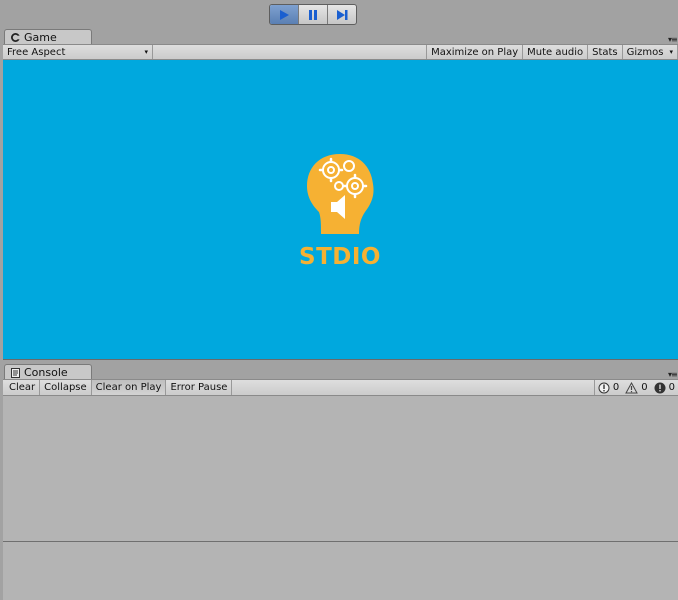  I want to click on mute-audio-button: Mute audio, so click(556, 52).